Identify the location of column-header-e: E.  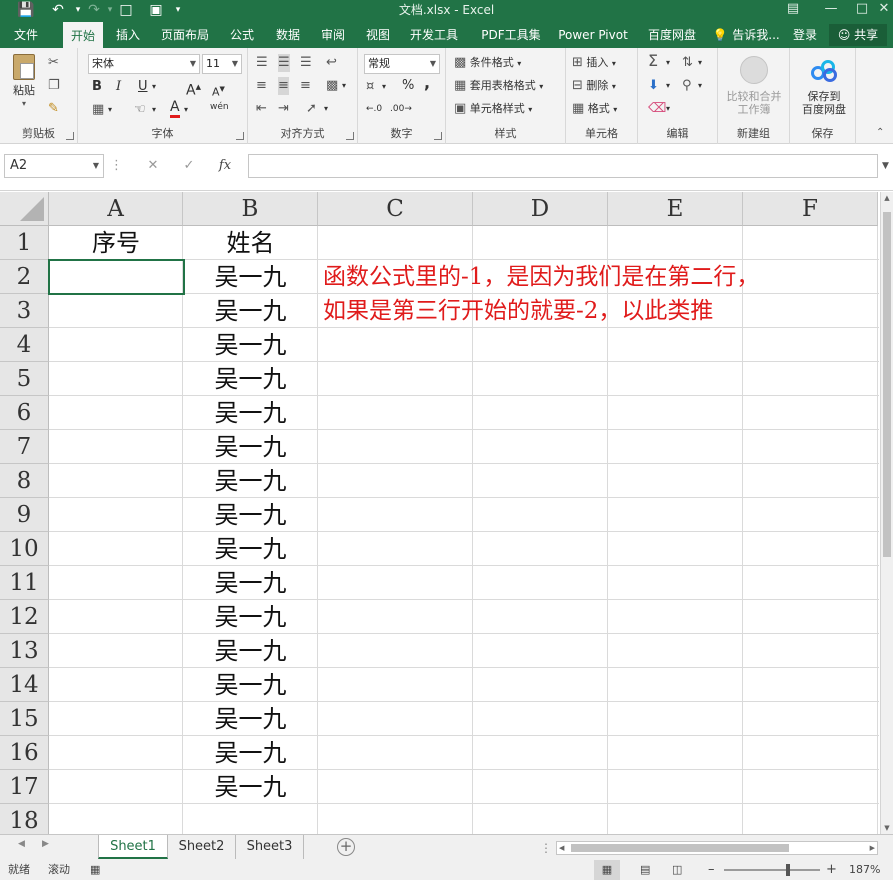
(675, 209).